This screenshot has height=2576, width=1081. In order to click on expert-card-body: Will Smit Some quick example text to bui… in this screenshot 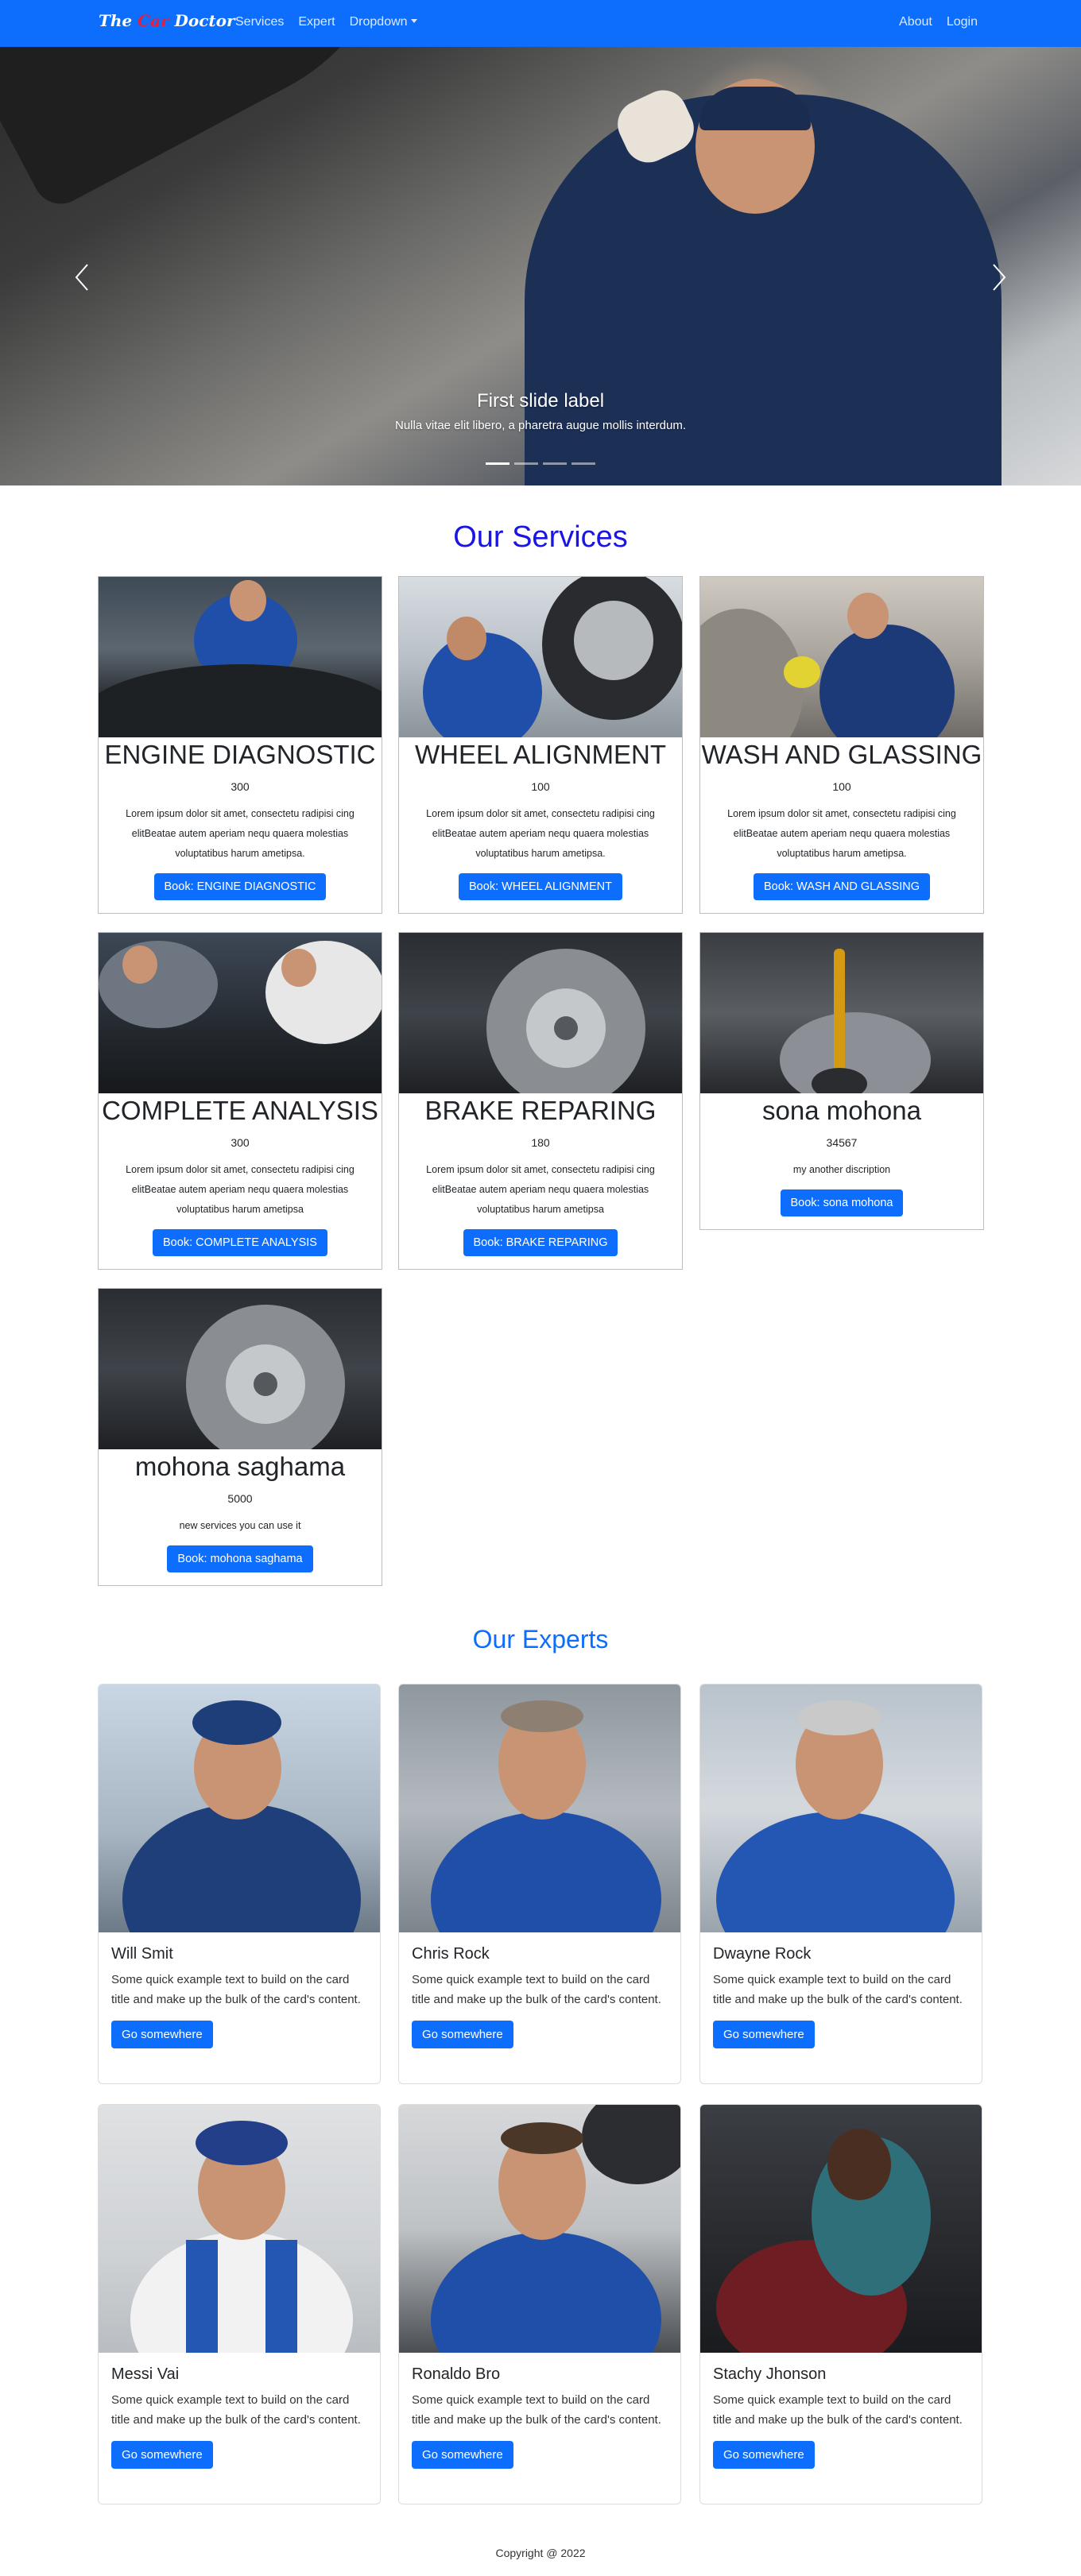, I will do `click(239, 1996)`.